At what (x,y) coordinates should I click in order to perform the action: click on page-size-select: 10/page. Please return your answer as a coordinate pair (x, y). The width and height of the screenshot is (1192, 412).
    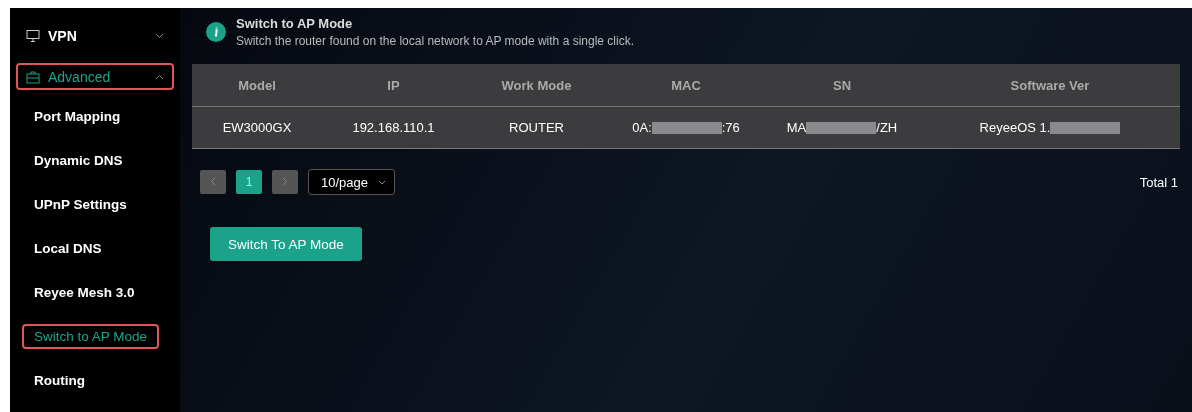
    Looking at the image, I should click on (351, 182).